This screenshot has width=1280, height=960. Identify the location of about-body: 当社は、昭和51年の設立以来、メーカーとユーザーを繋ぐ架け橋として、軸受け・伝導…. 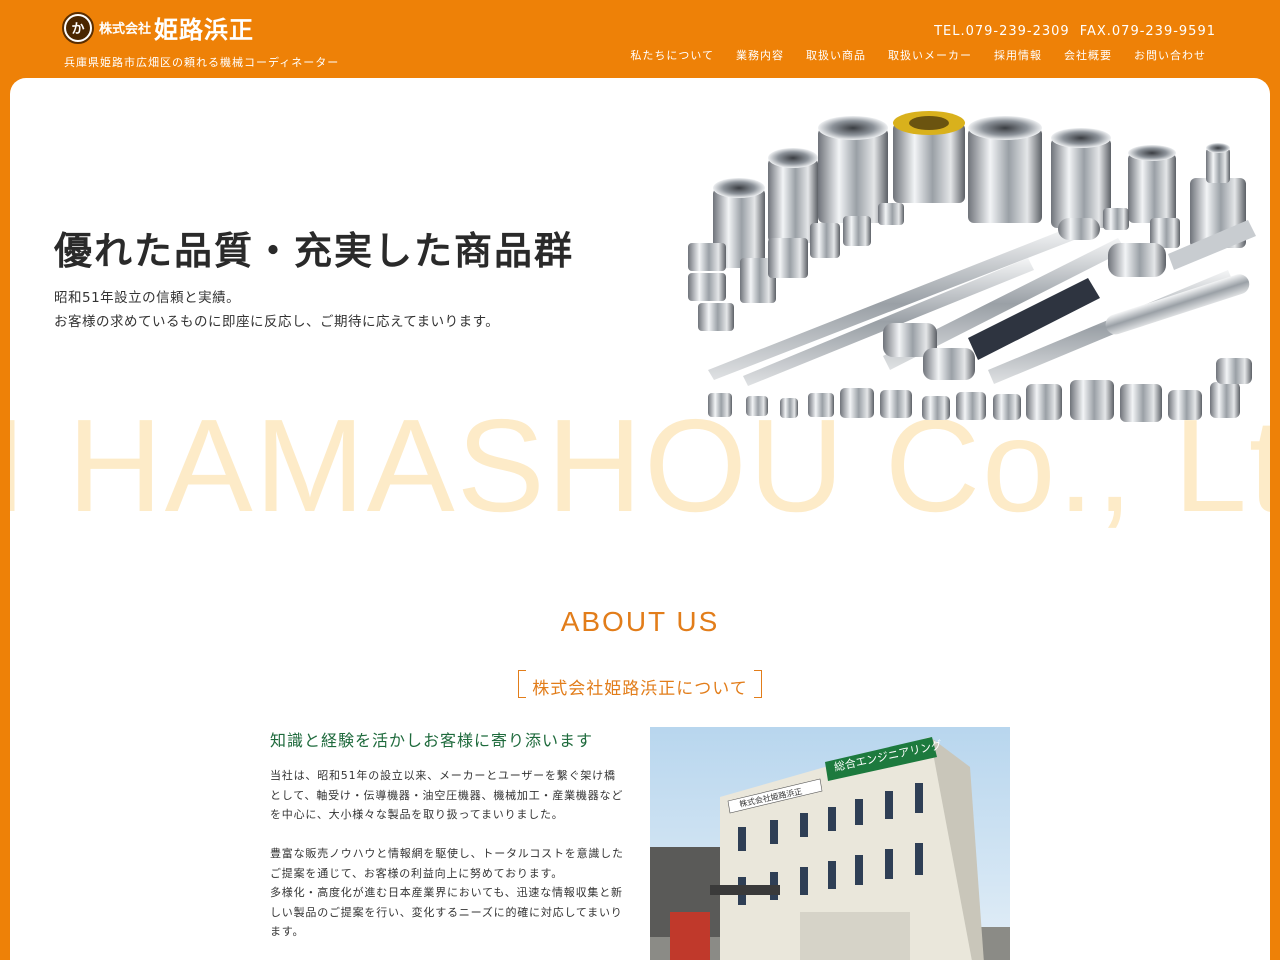
(448, 863).